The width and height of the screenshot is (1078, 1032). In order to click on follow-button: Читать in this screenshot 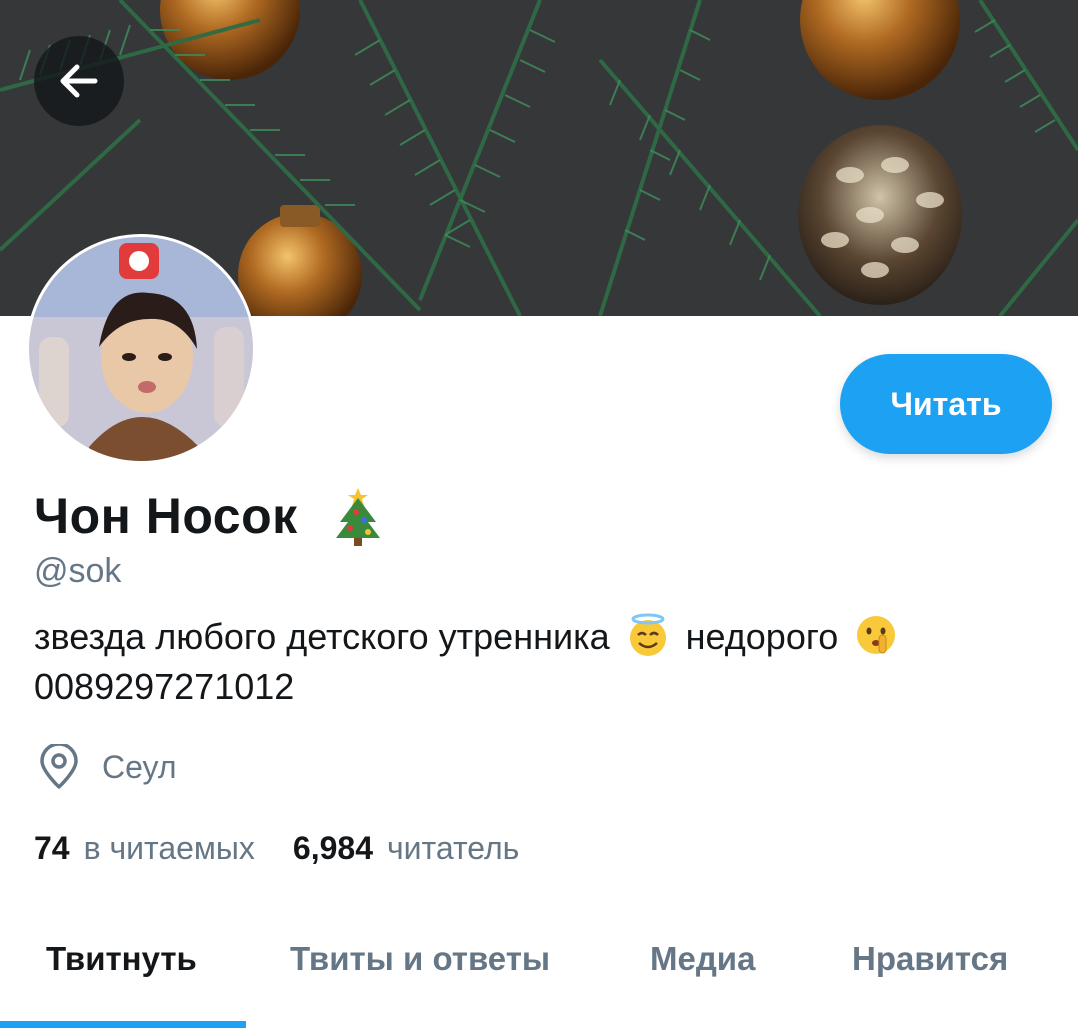, I will do `click(946, 404)`.